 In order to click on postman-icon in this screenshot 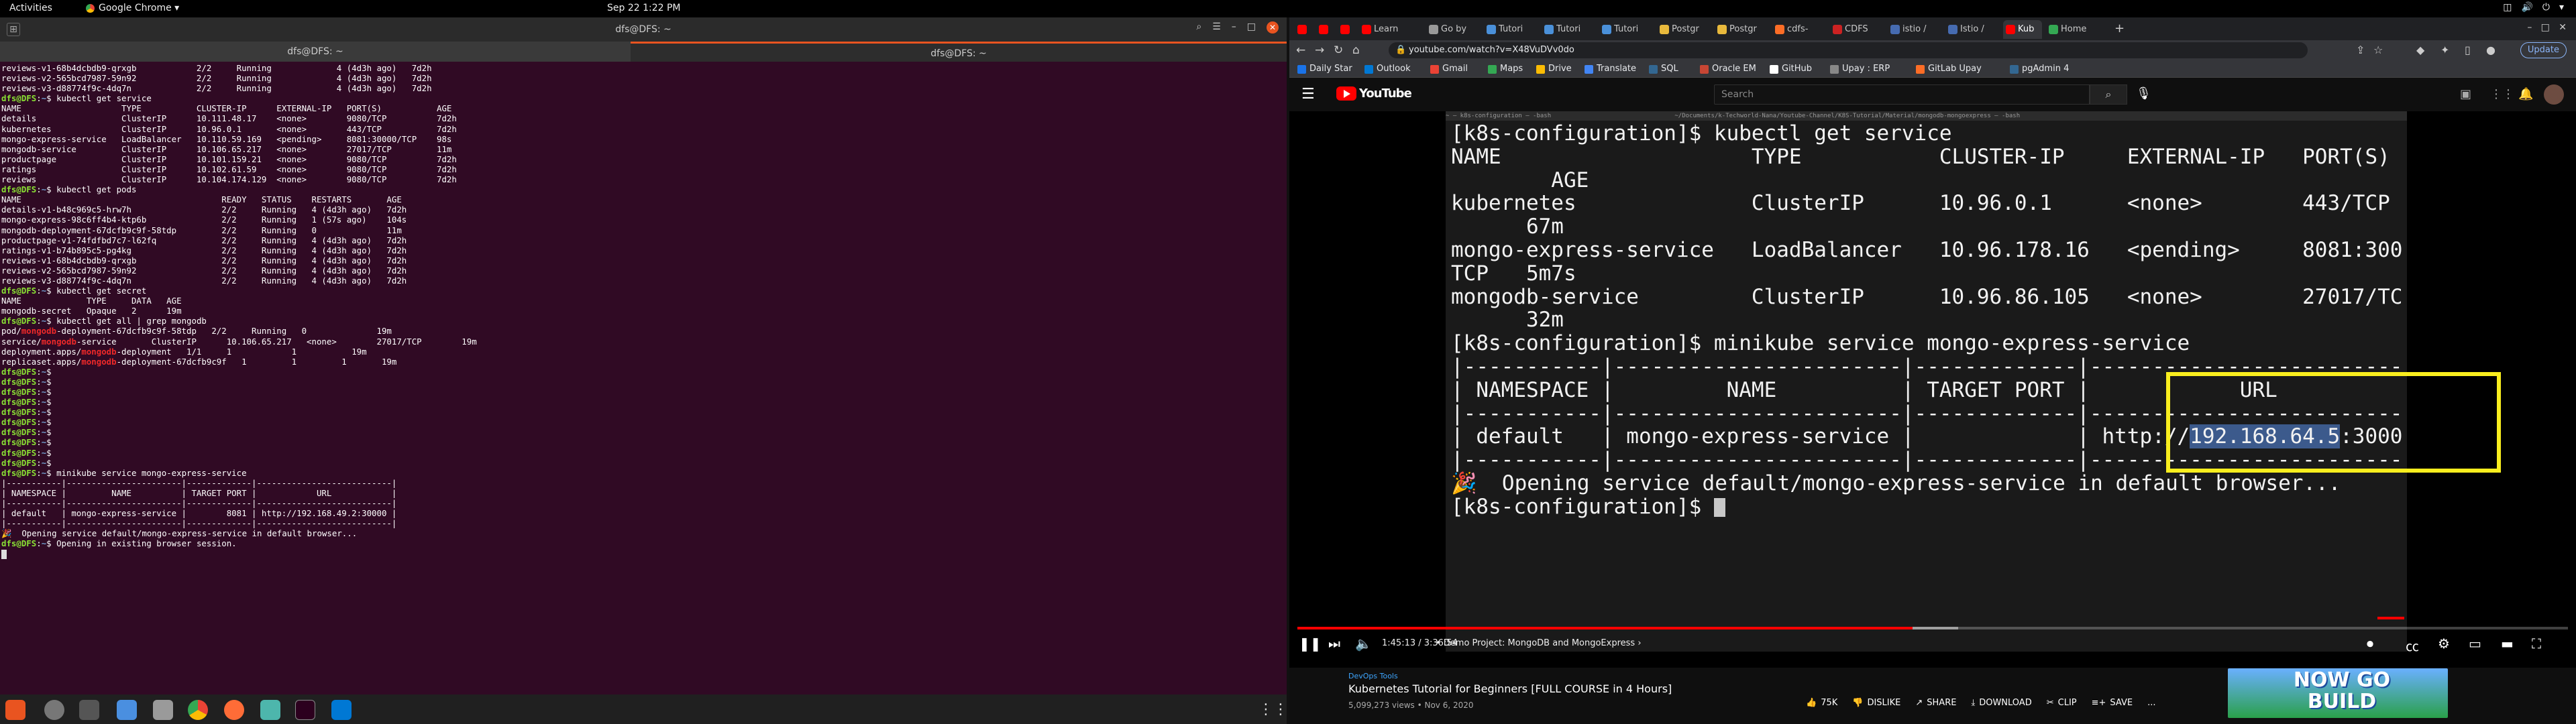, I will do `click(234, 710)`.